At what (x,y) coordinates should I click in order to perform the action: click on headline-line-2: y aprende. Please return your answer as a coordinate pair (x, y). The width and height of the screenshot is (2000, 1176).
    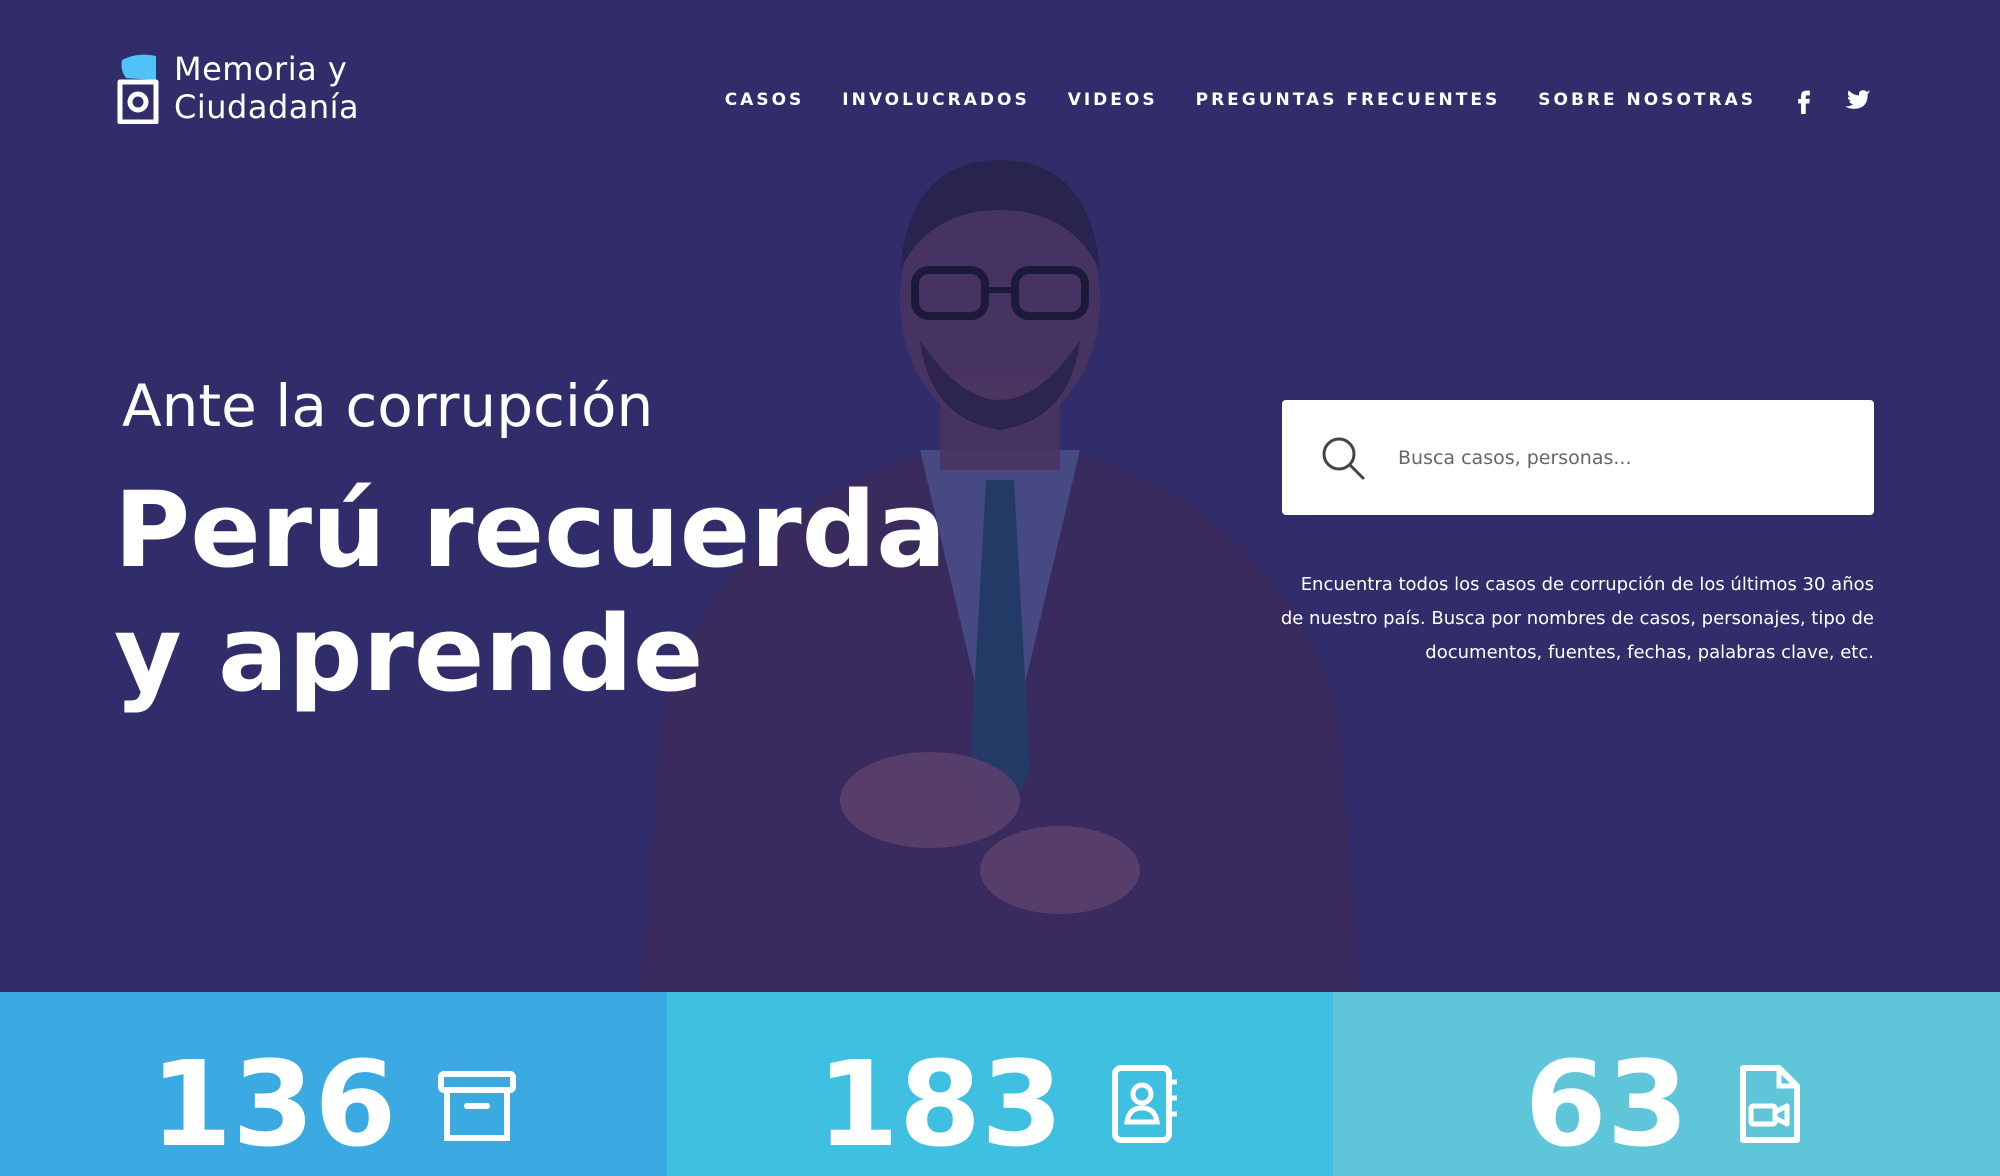
    Looking at the image, I should click on (409, 654).